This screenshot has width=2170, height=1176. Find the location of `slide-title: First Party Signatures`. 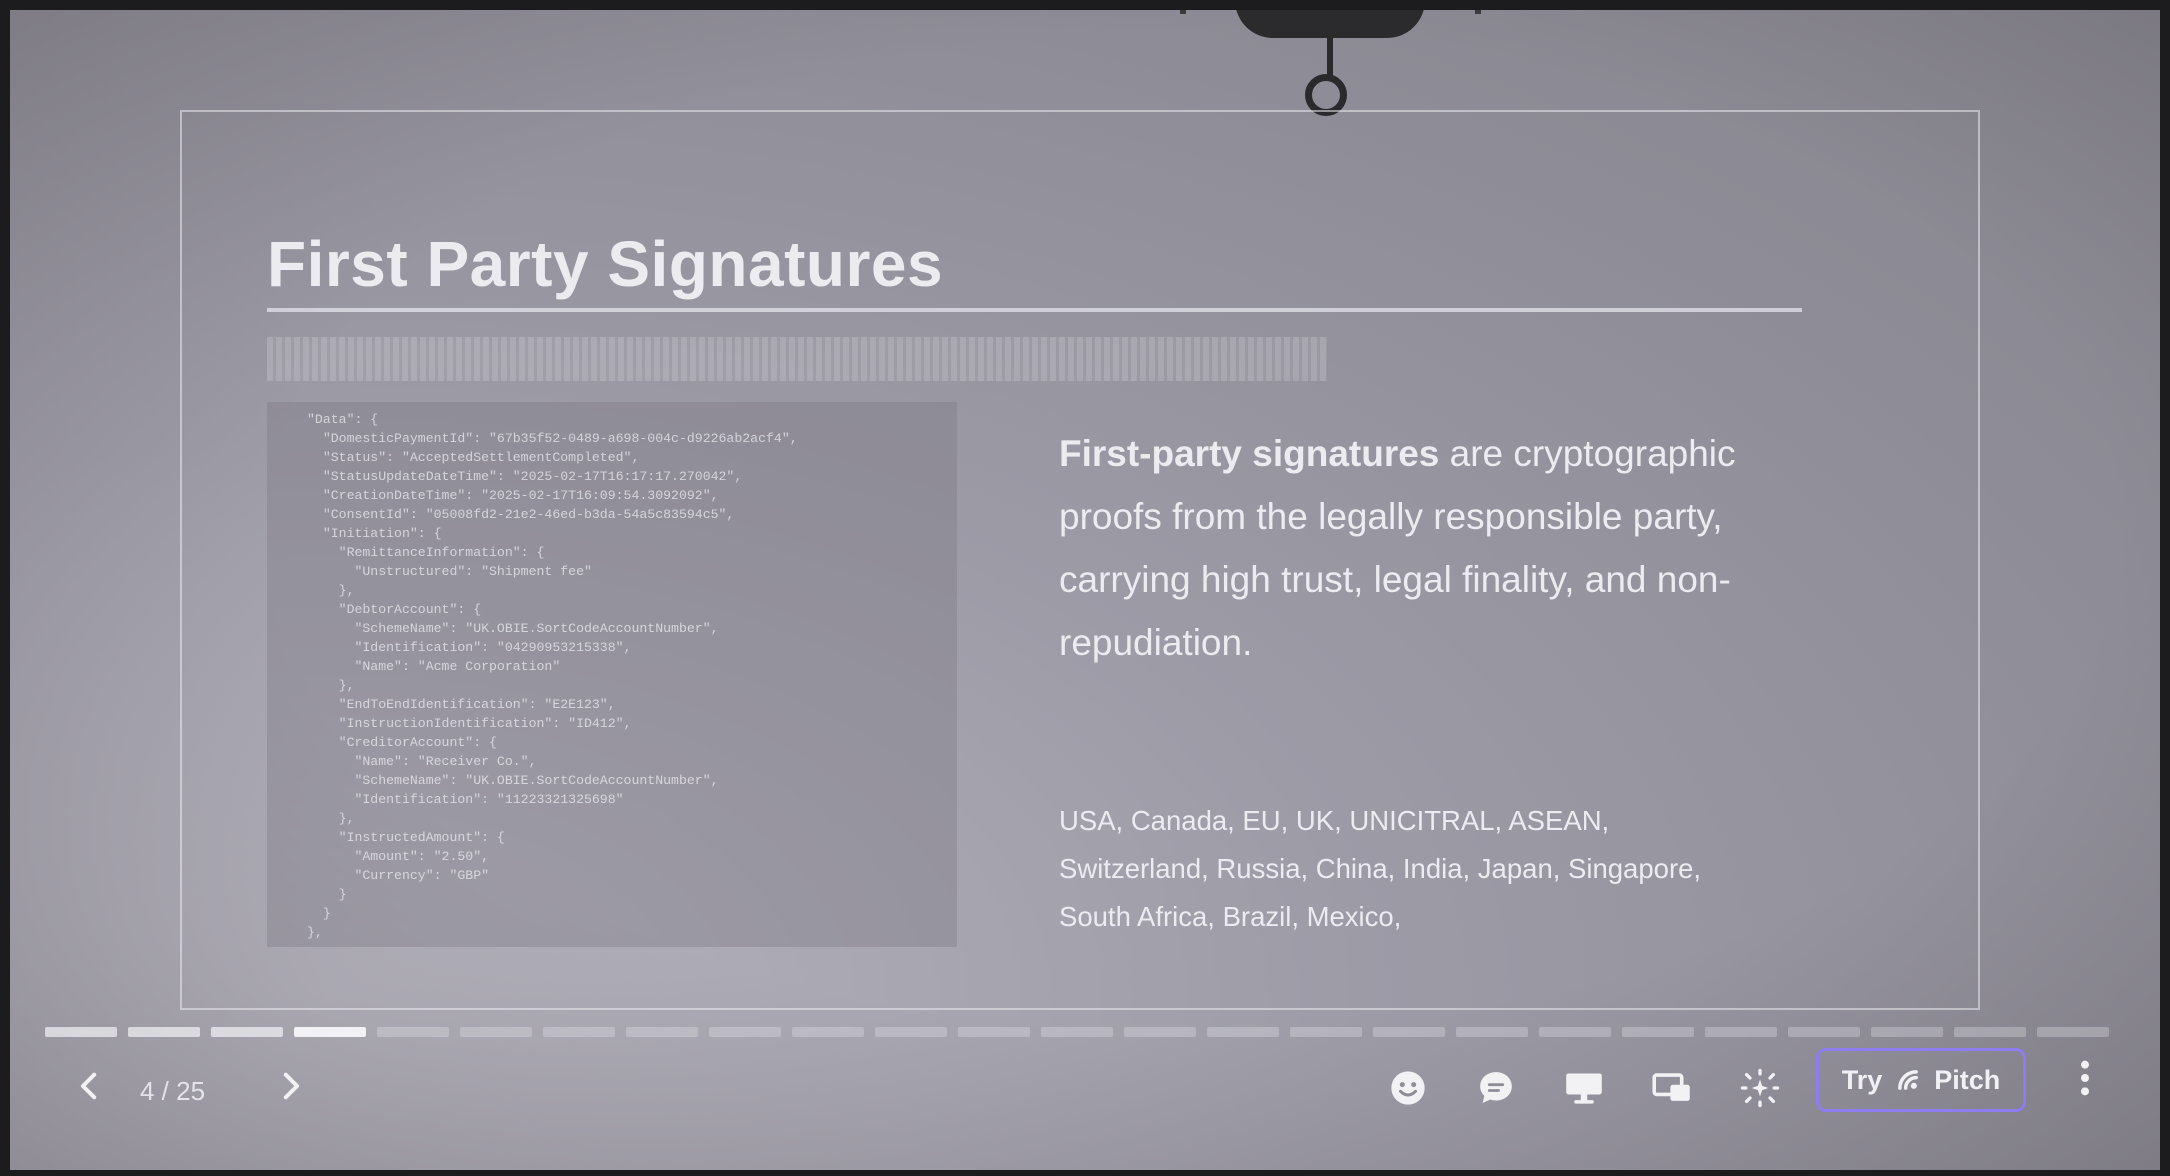

slide-title: First Party Signatures is located at coordinates (605, 264).